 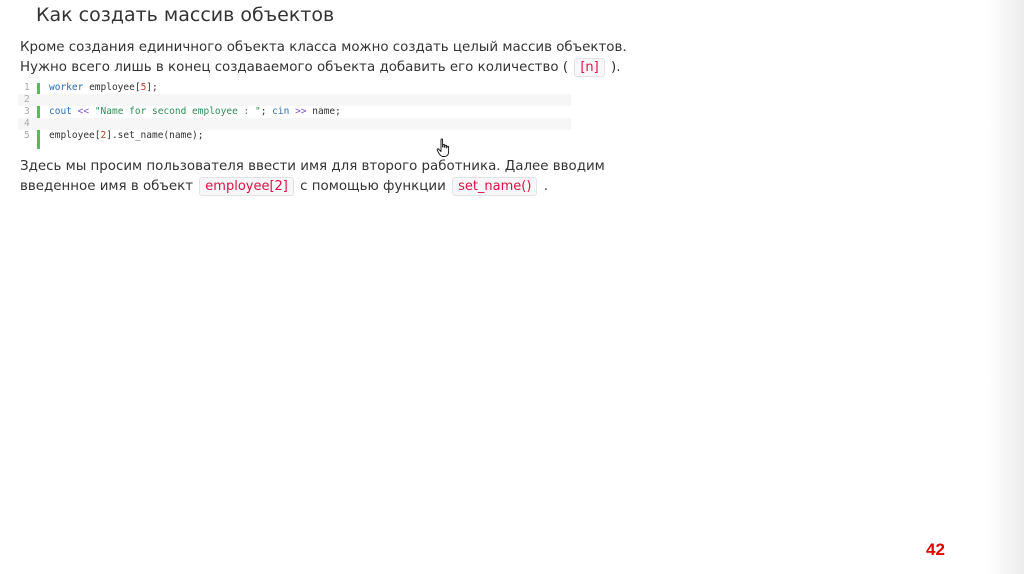 What do you see at coordinates (935, 549) in the screenshot?
I see `page-number: 42` at bounding box center [935, 549].